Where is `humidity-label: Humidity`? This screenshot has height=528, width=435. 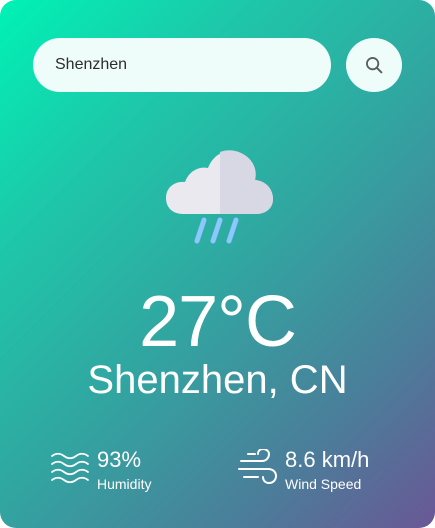
humidity-label: Humidity is located at coordinates (124, 484).